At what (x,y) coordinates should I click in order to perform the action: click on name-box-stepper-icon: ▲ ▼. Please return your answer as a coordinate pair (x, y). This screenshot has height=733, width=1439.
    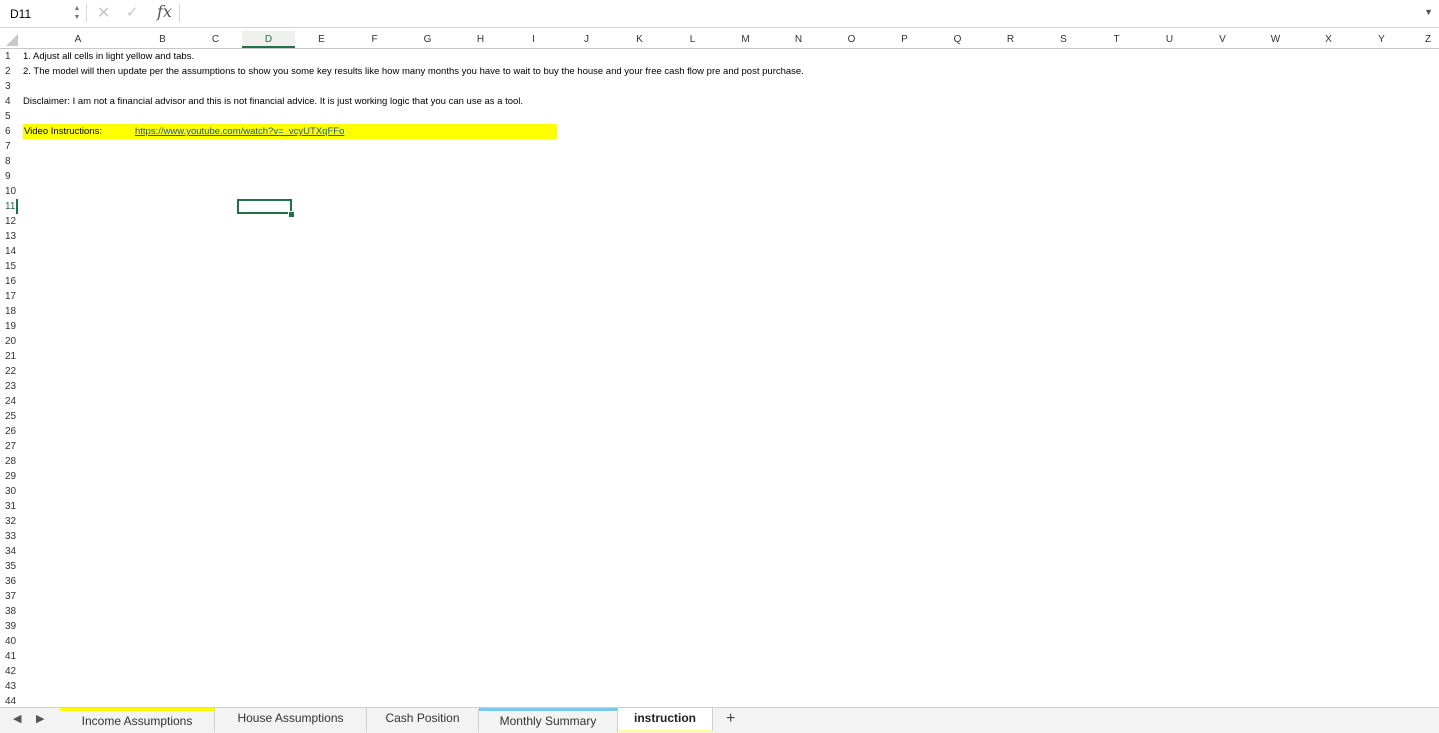
    Looking at the image, I should click on (77, 13).